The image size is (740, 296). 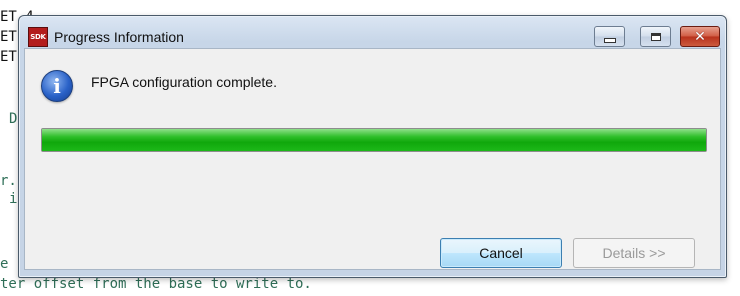 I want to click on dialog-title: Progress Information, so click(x=119, y=37).